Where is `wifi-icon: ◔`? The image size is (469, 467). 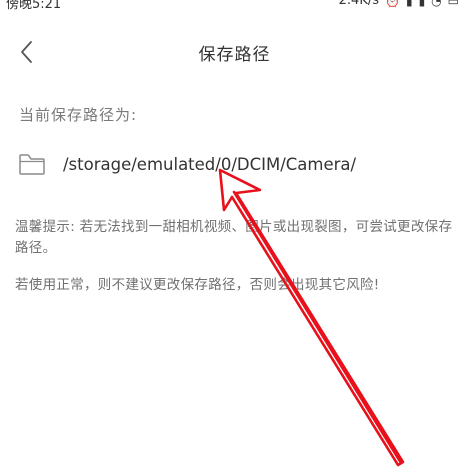
wifi-icon: ◔ is located at coordinates (436, 4).